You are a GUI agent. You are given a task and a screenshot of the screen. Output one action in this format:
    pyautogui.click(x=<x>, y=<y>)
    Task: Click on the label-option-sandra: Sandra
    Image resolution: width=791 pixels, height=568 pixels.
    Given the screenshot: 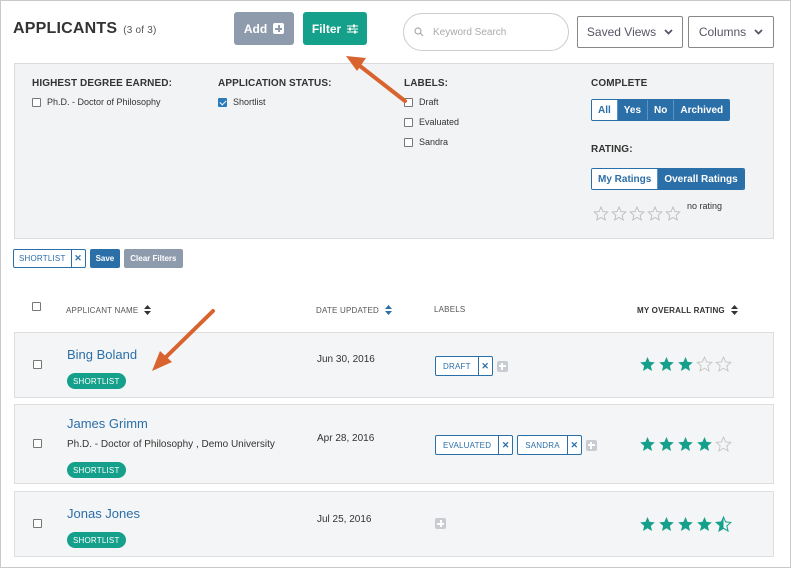 What is the action you would take?
    pyautogui.click(x=426, y=142)
    